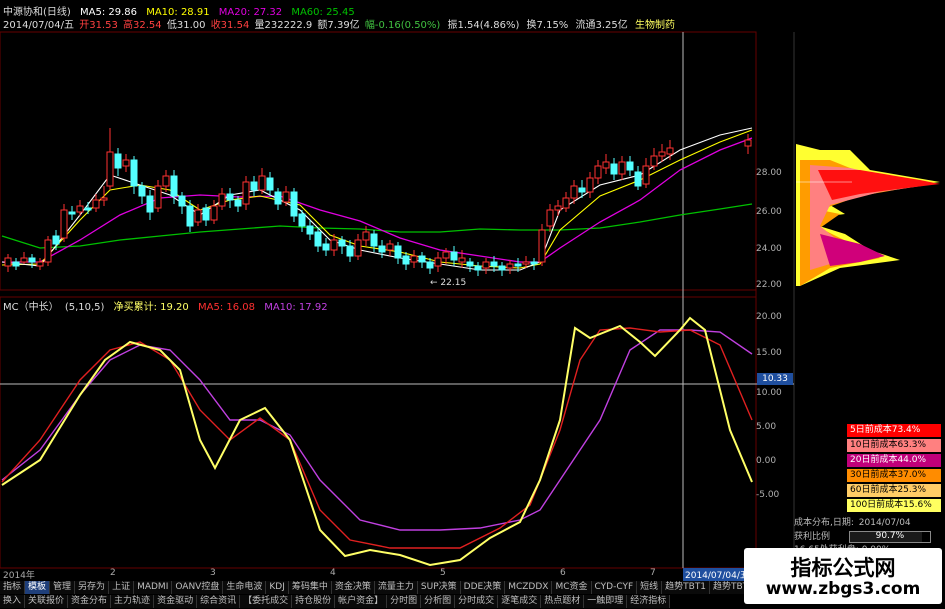 Image resolution: width=945 pixels, height=609 pixels. What do you see at coordinates (353, 587) in the screenshot?
I see `toolbar-button: 资金决策` at bounding box center [353, 587].